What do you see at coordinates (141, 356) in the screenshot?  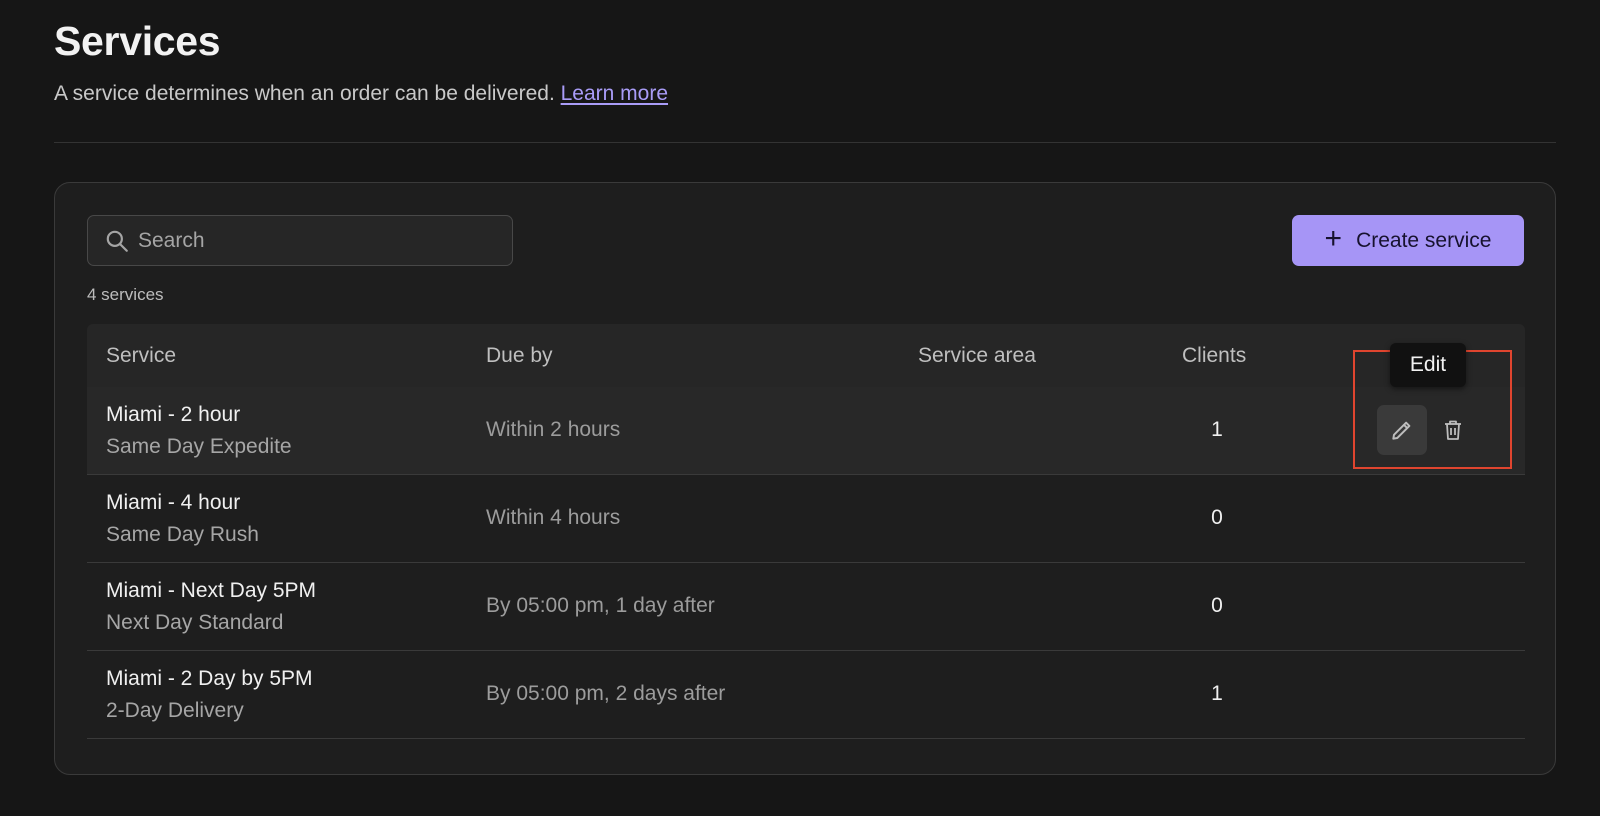 I see `column-header-service: Service` at bounding box center [141, 356].